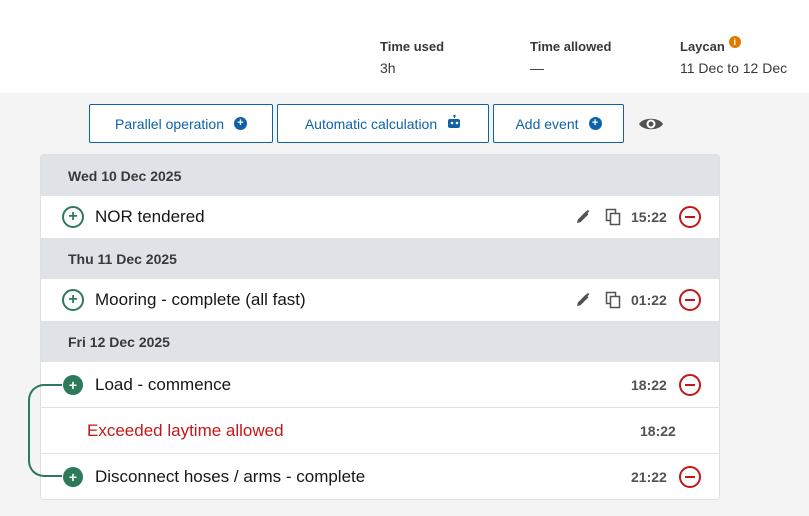  Describe the element at coordinates (380, 217) in the screenshot. I see `event-row: + NOR tendered 15:22` at that location.